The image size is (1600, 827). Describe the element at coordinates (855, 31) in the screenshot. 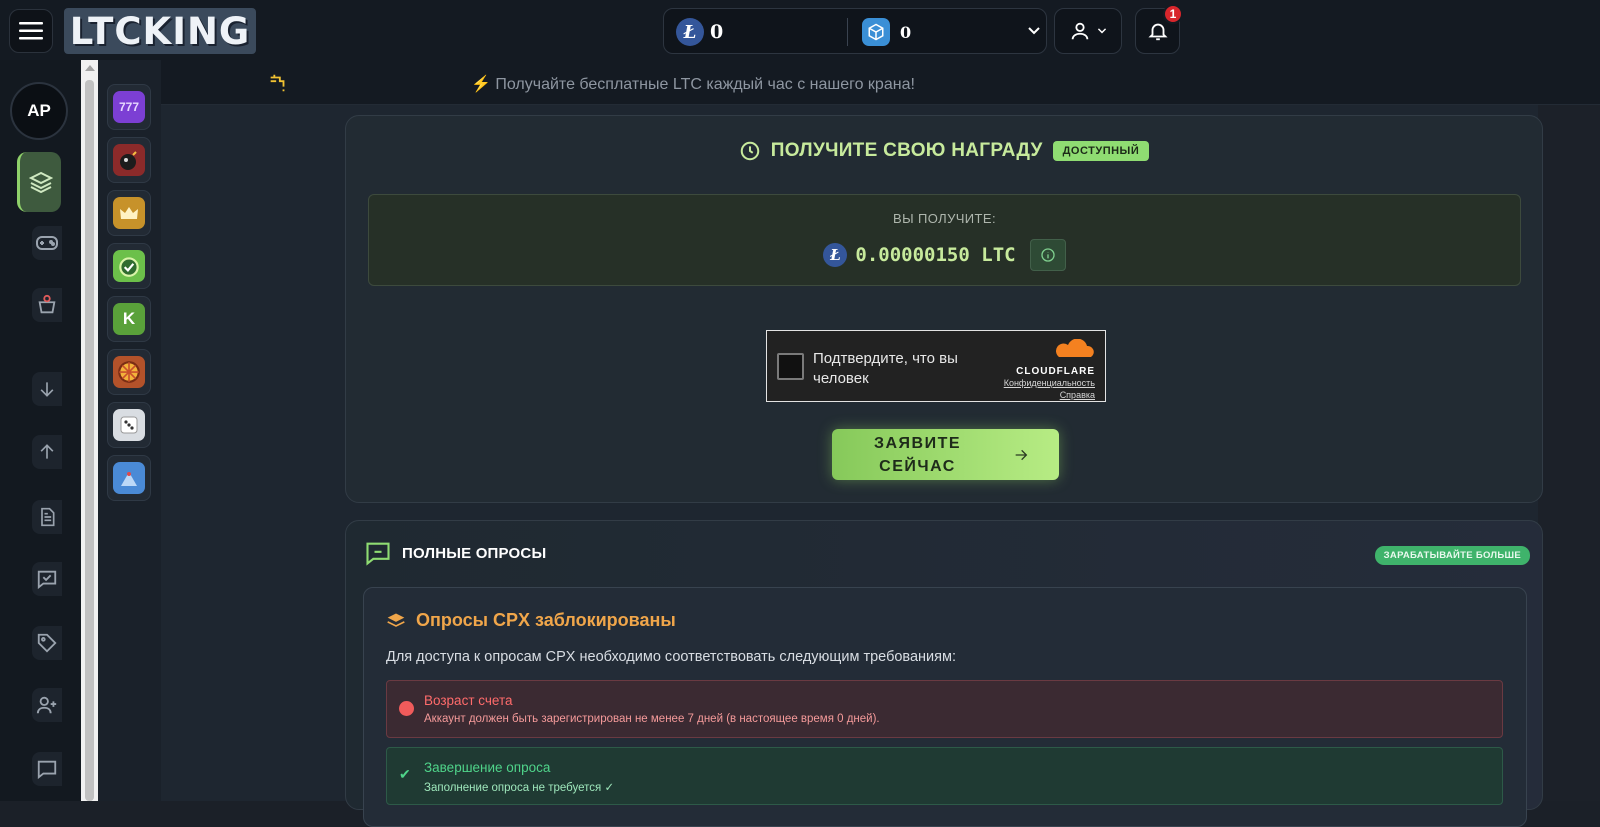

I see `wallet-selector: Ł 0 0` at that location.